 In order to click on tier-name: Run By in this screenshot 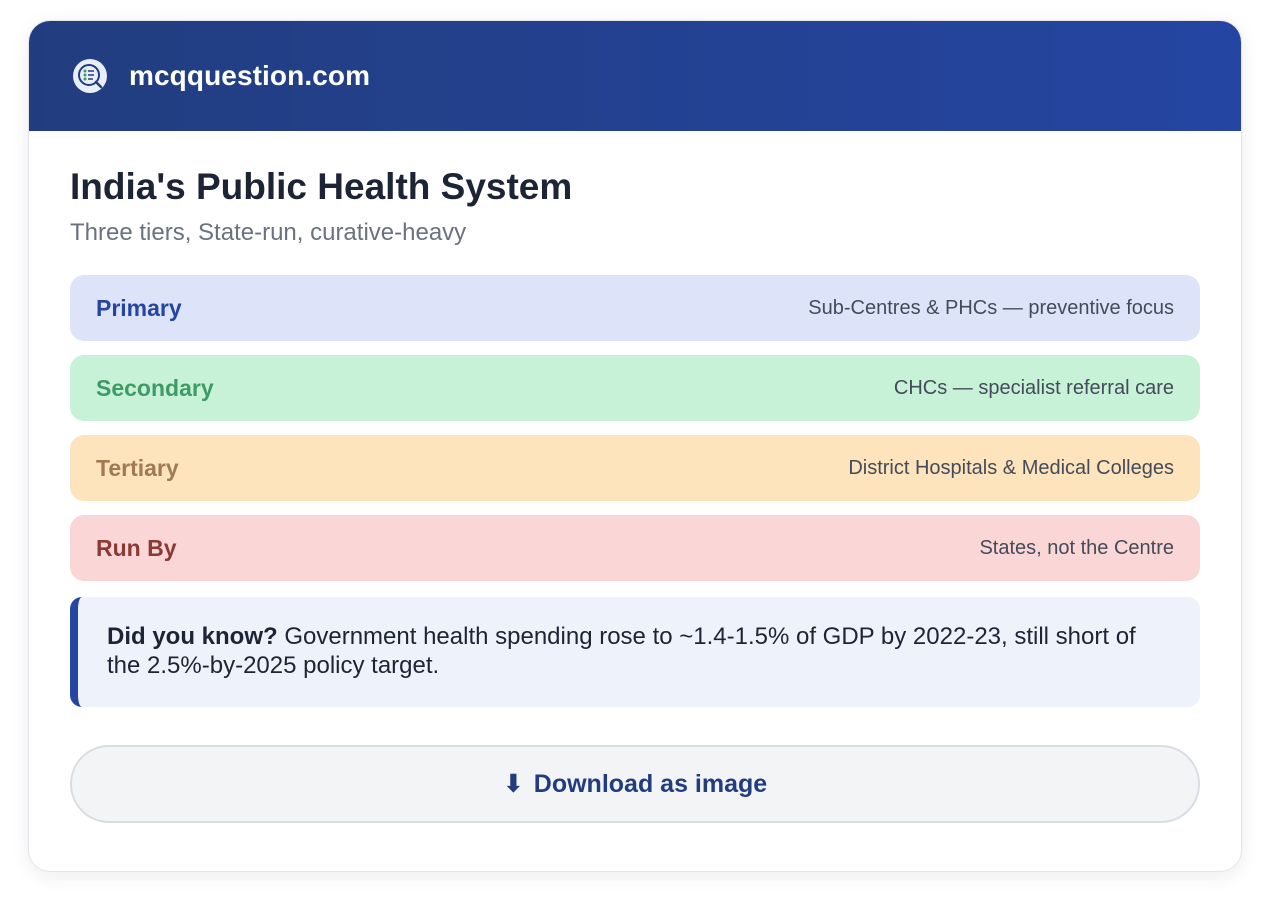, I will do `click(136, 547)`.